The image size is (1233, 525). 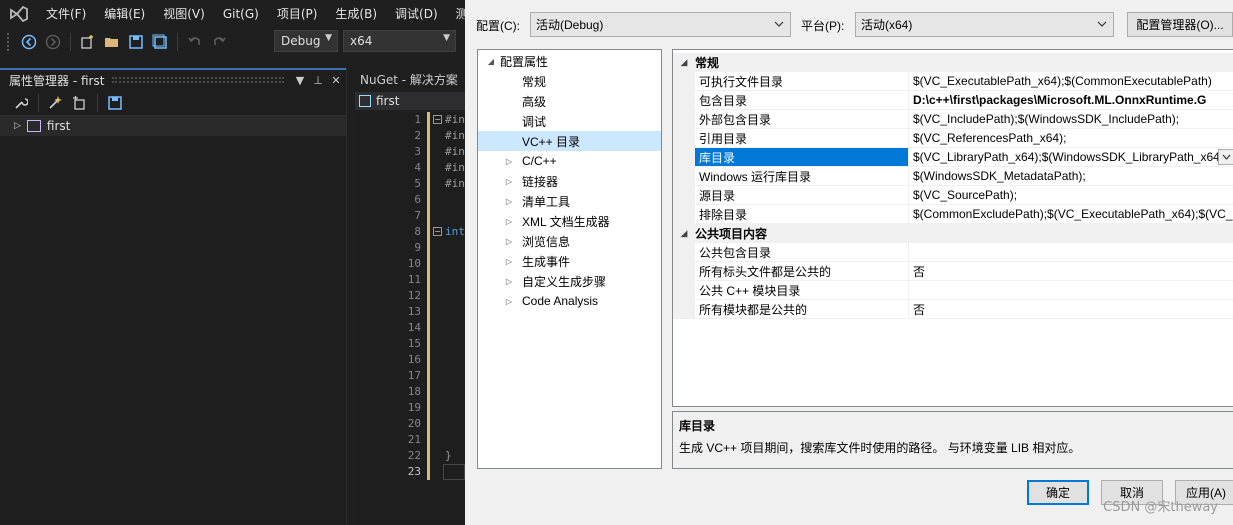 I want to click on platform-dropdown: 活动(x64), so click(x=984, y=24).